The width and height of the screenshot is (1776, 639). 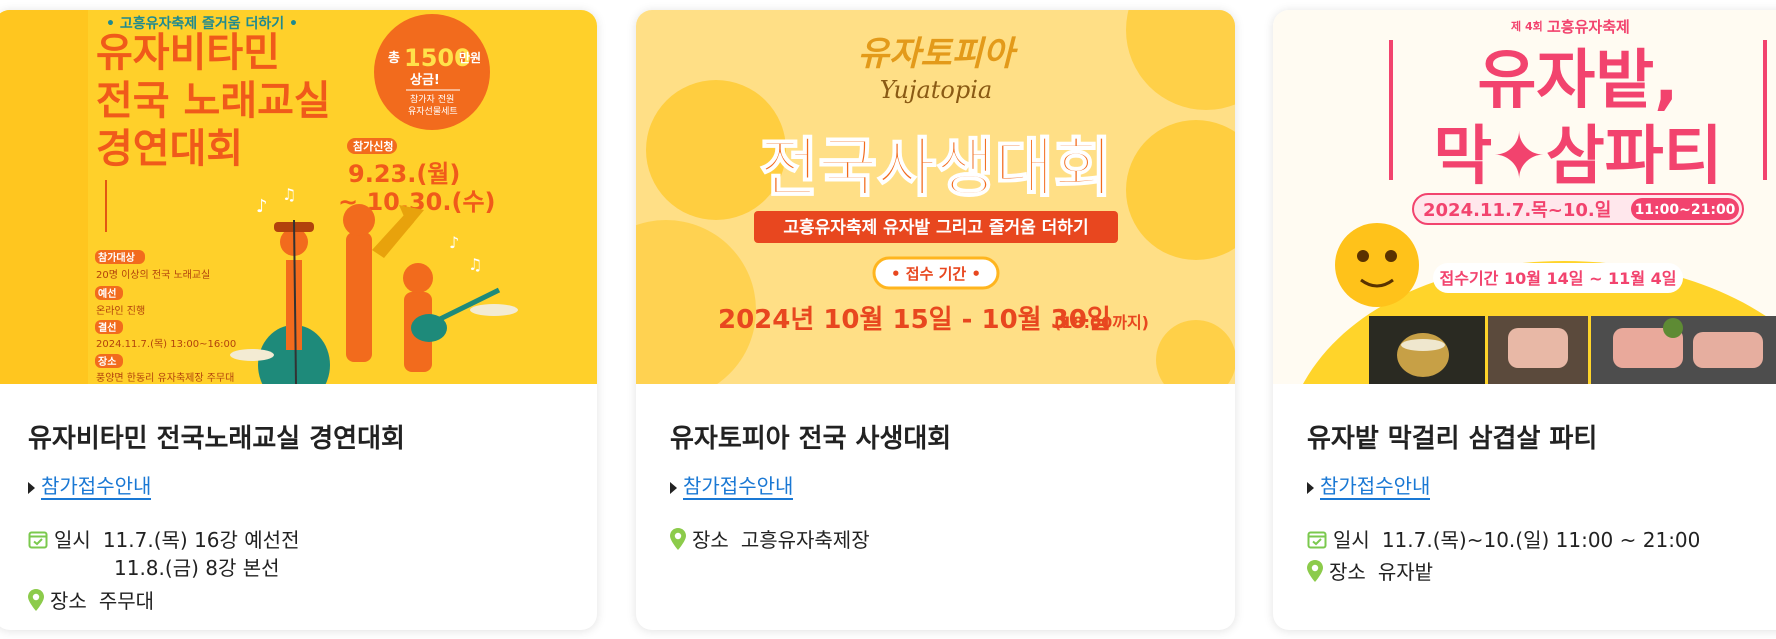 What do you see at coordinates (936, 274) in the screenshot?
I see `poster2-period-label: • 접수 기간 •` at bounding box center [936, 274].